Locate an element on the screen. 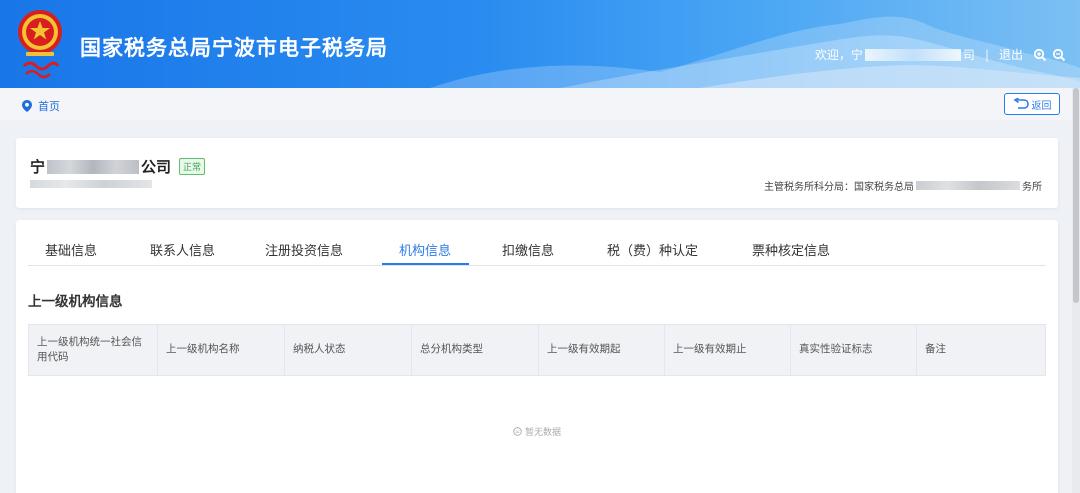 This screenshot has height=493, width=1080. company-name: 宁 公司 正常 is located at coordinates (118, 166).